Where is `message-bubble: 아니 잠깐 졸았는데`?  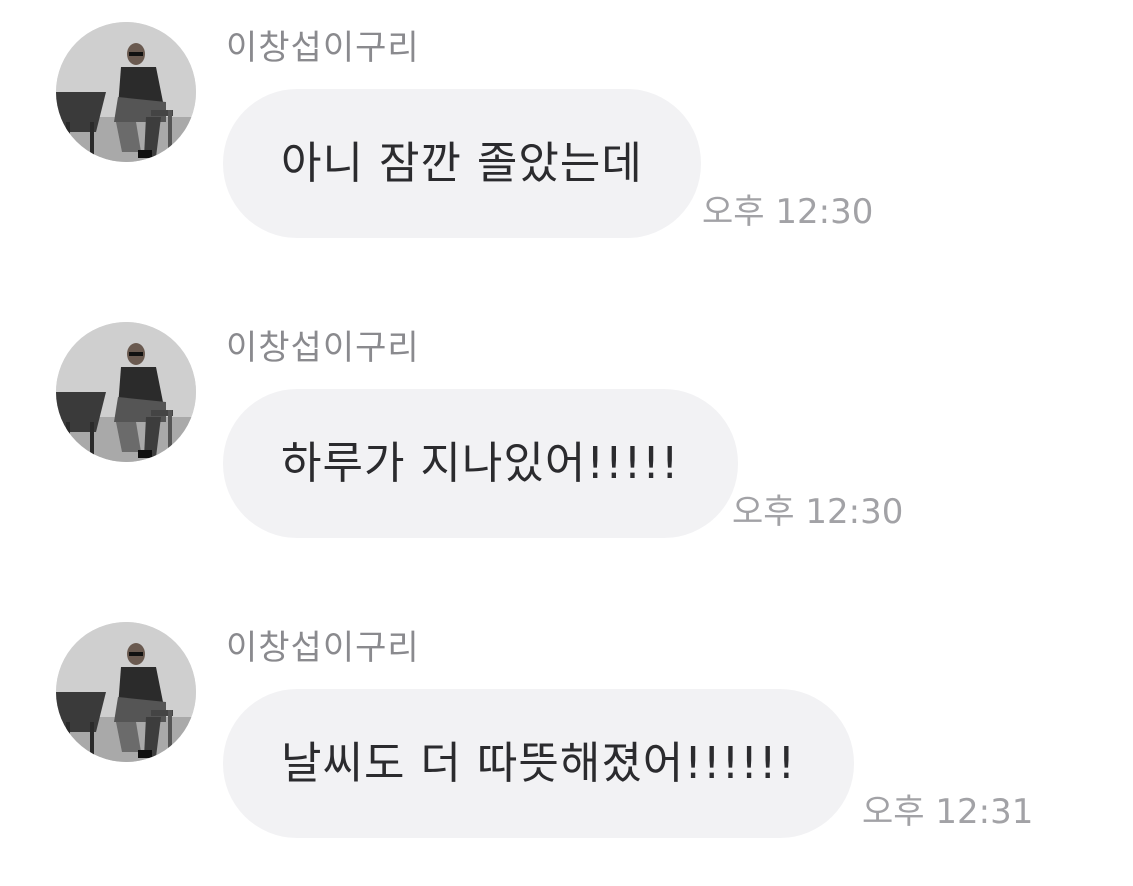
message-bubble: 아니 잠깐 졸았는데 is located at coordinates (462, 163).